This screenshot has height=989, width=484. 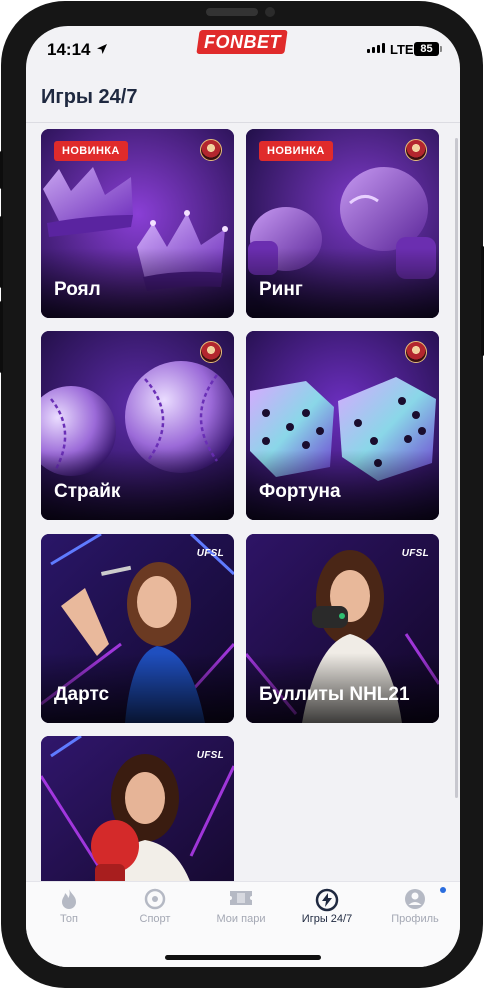 What do you see at coordinates (137, 816) in the screenshot?
I see `game-card-boxing: UFSL` at bounding box center [137, 816].